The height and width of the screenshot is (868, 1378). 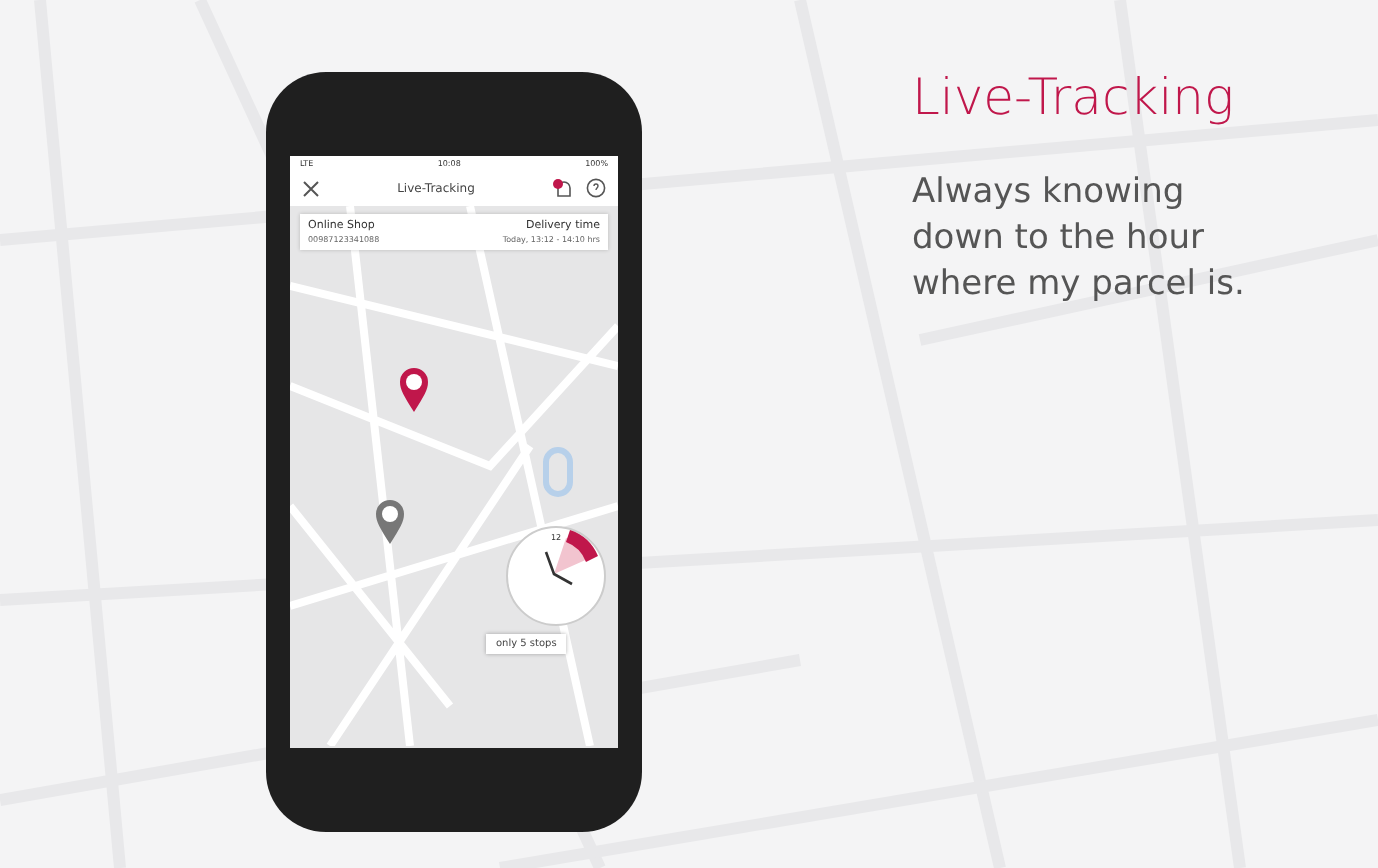 What do you see at coordinates (390, 522) in the screenshot?
I see `home-pin-icon` at bounding box center [390, 522].